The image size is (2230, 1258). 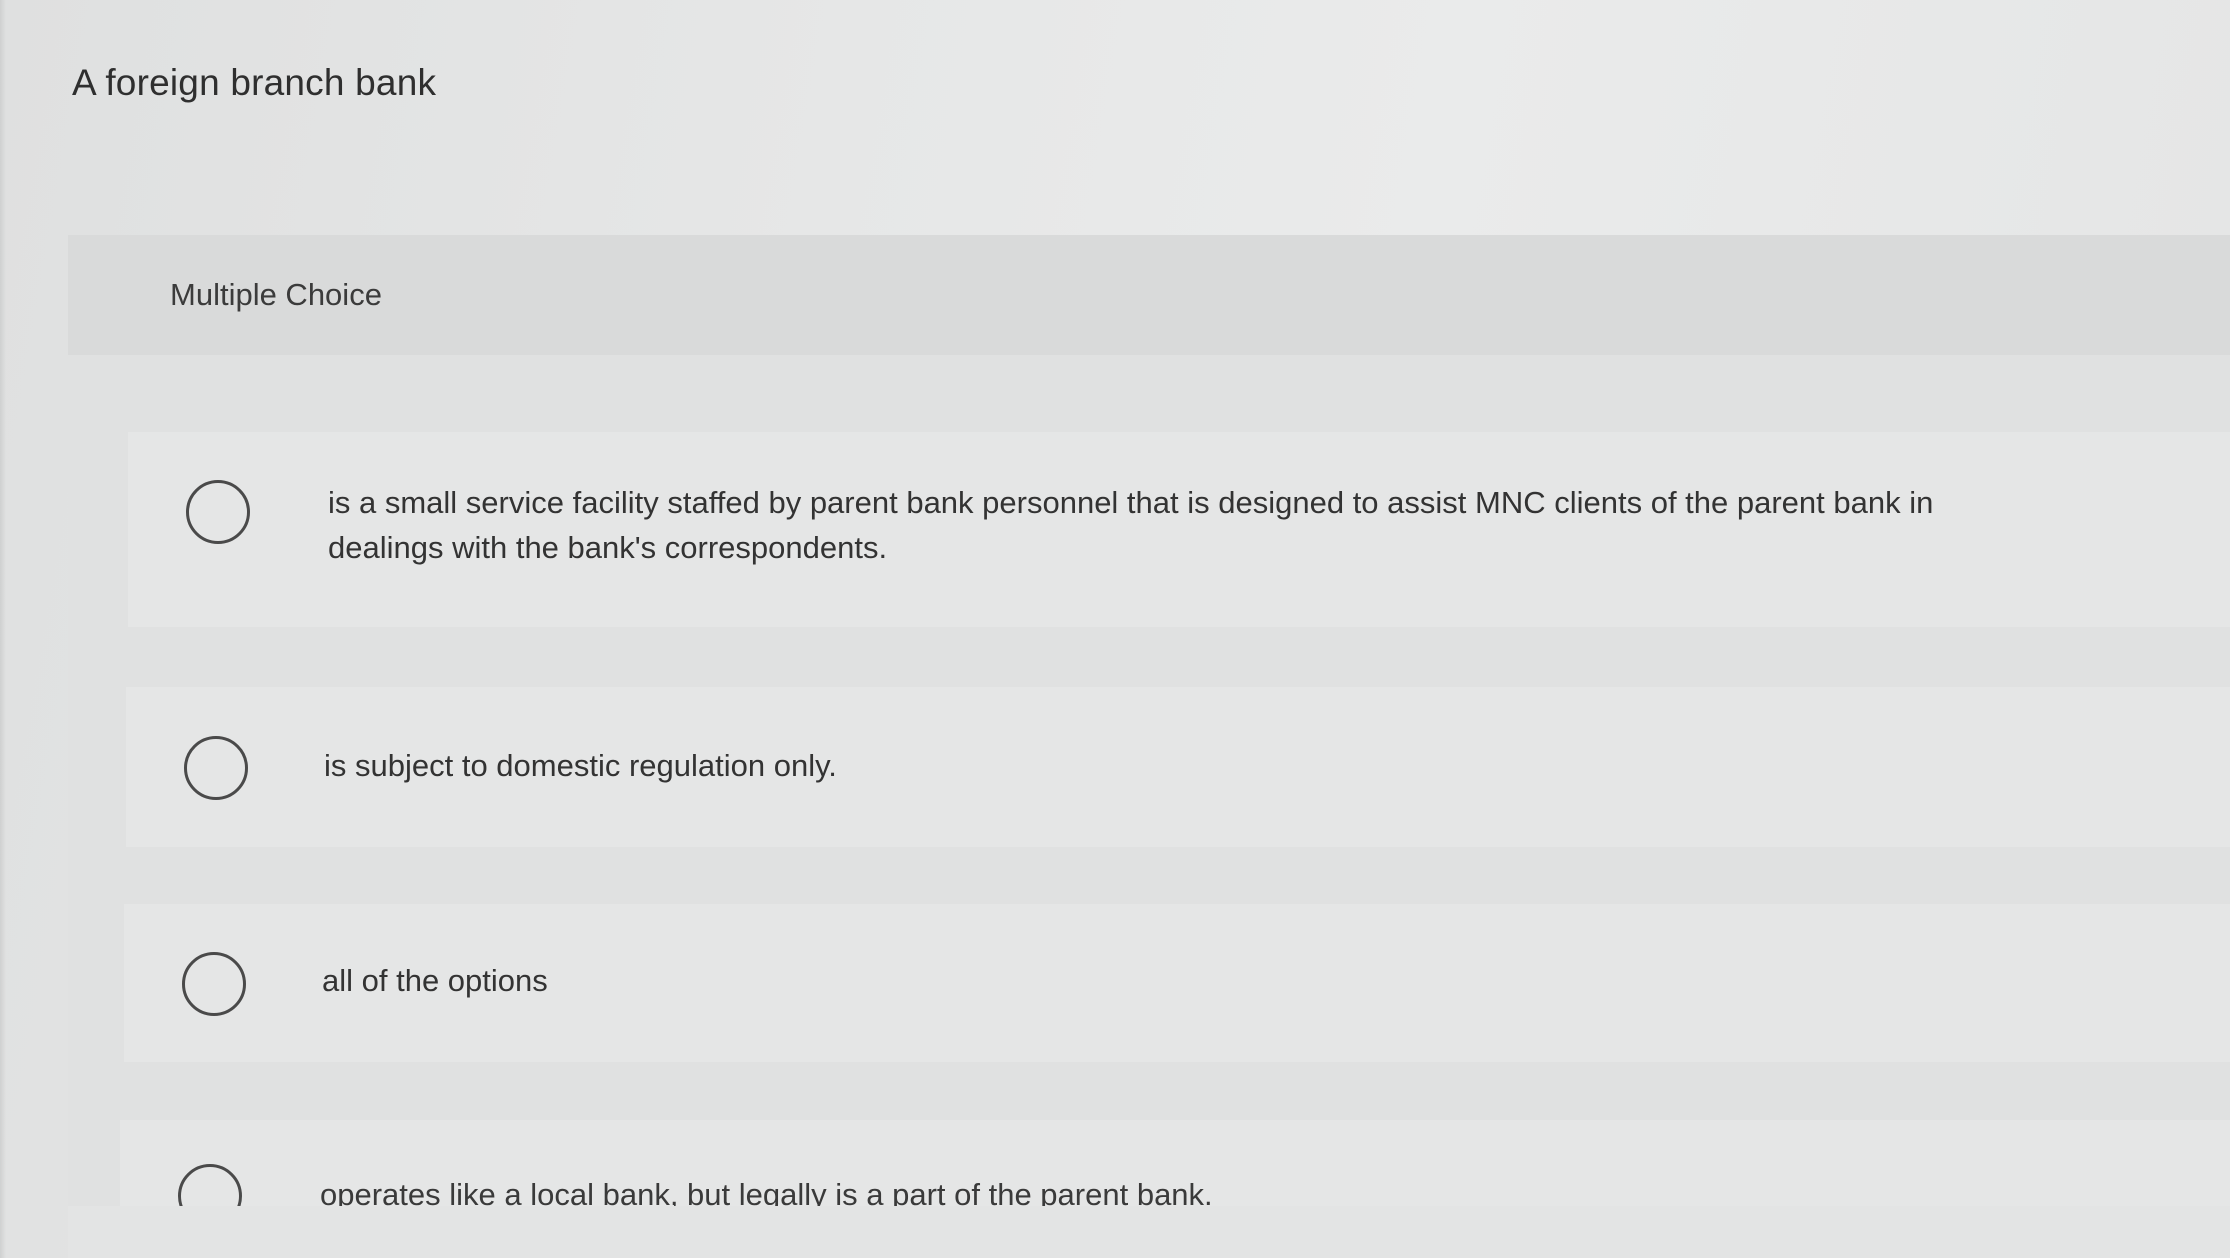 What do you see at coordinates (1149, 1232) in the screenshot?
I see `panel-footer-strip` at bounding box center [1149, 1232].